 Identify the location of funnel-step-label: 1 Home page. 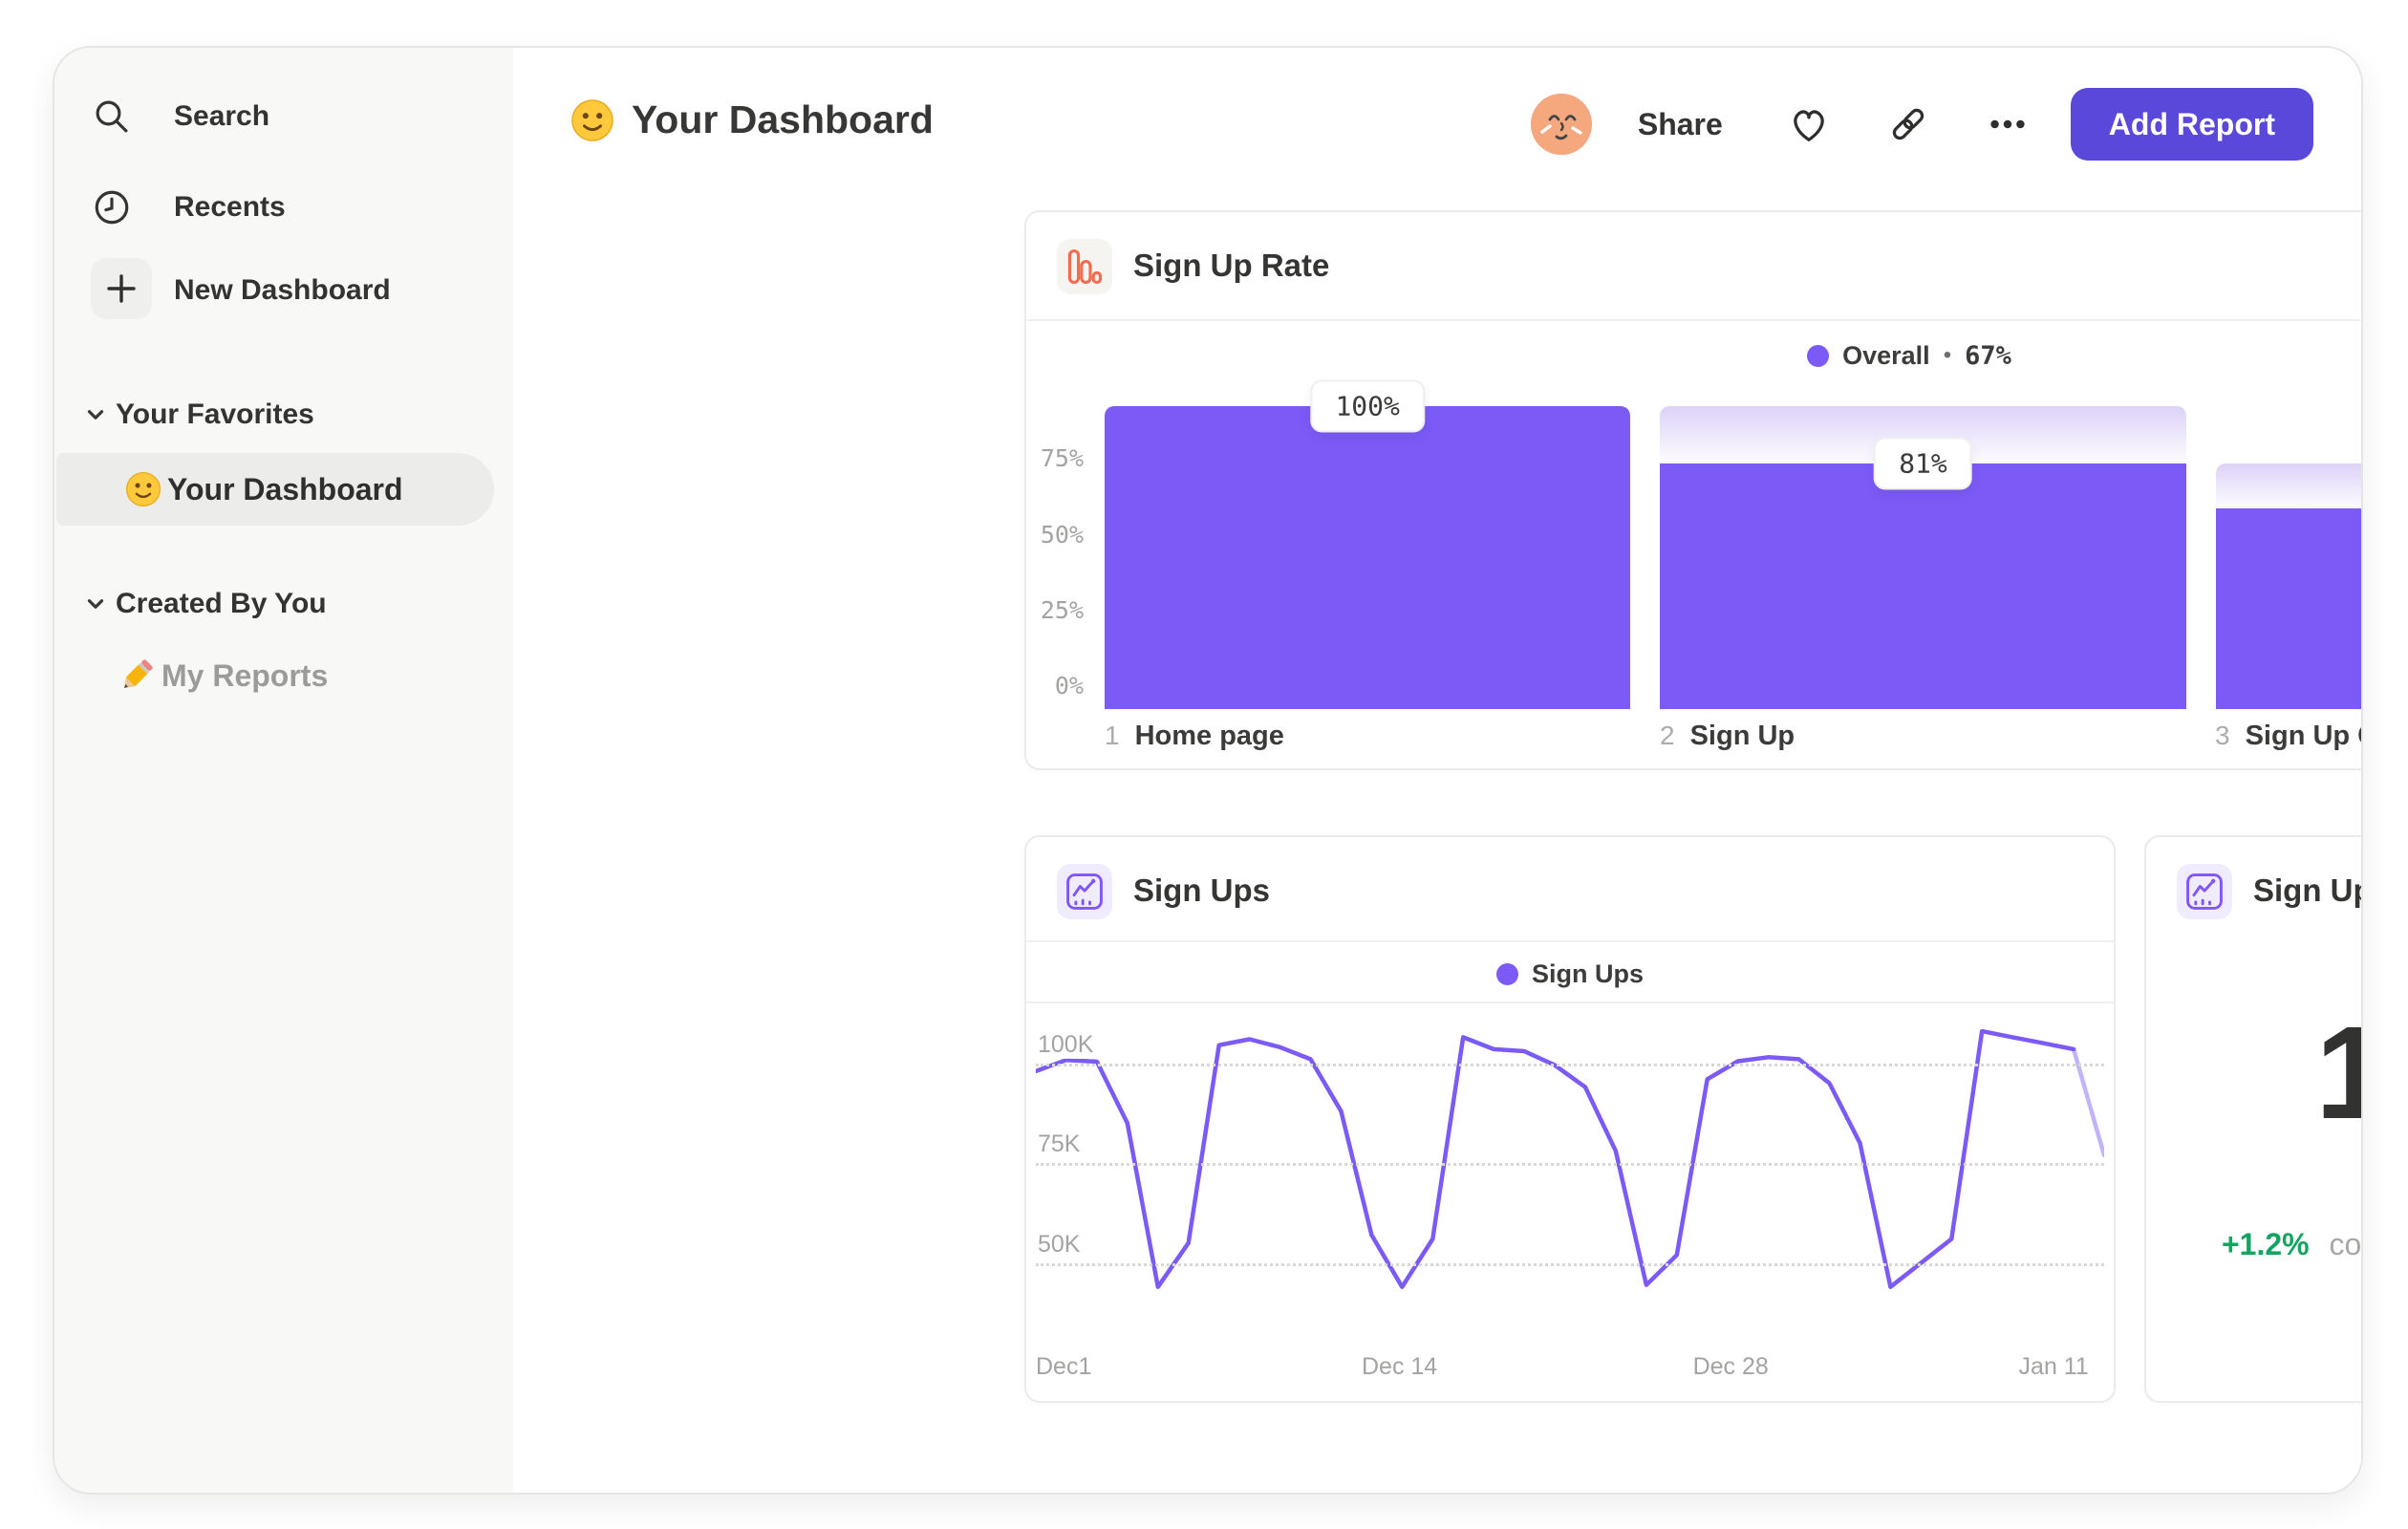
(1195, 736).